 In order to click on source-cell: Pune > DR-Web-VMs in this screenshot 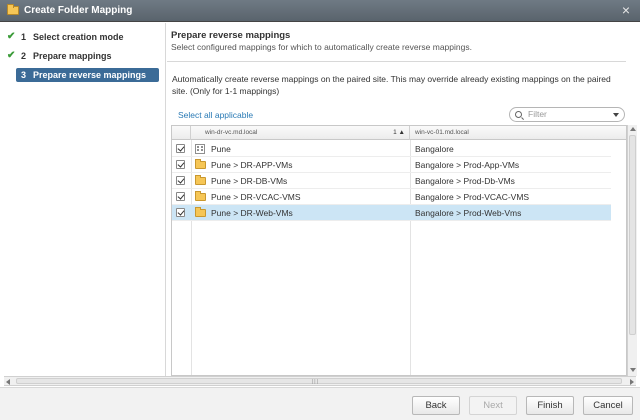, I will do `click(252, 213)`.